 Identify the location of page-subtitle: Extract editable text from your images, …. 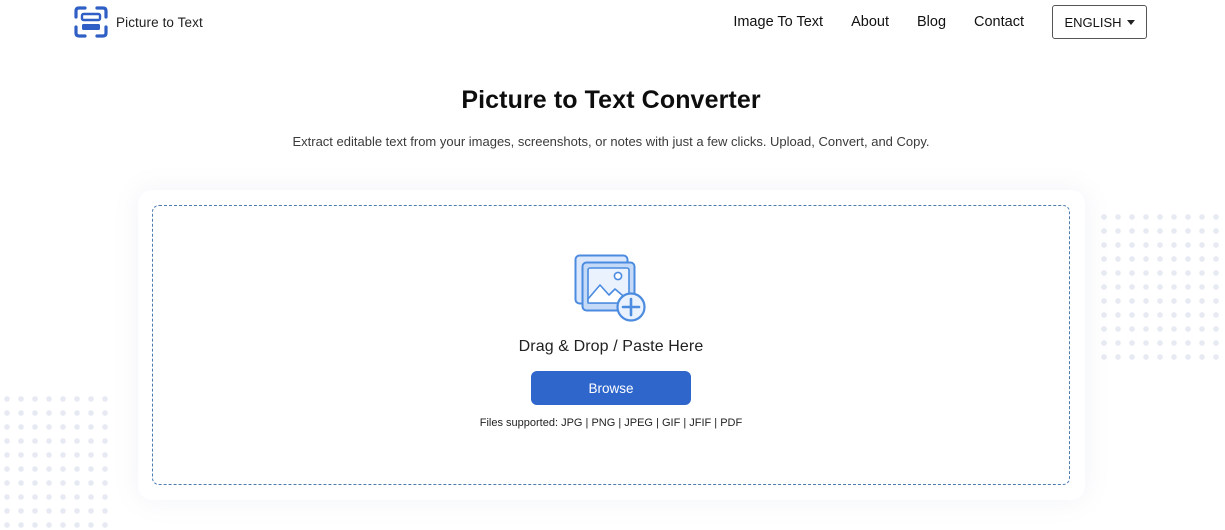
(611, 141).